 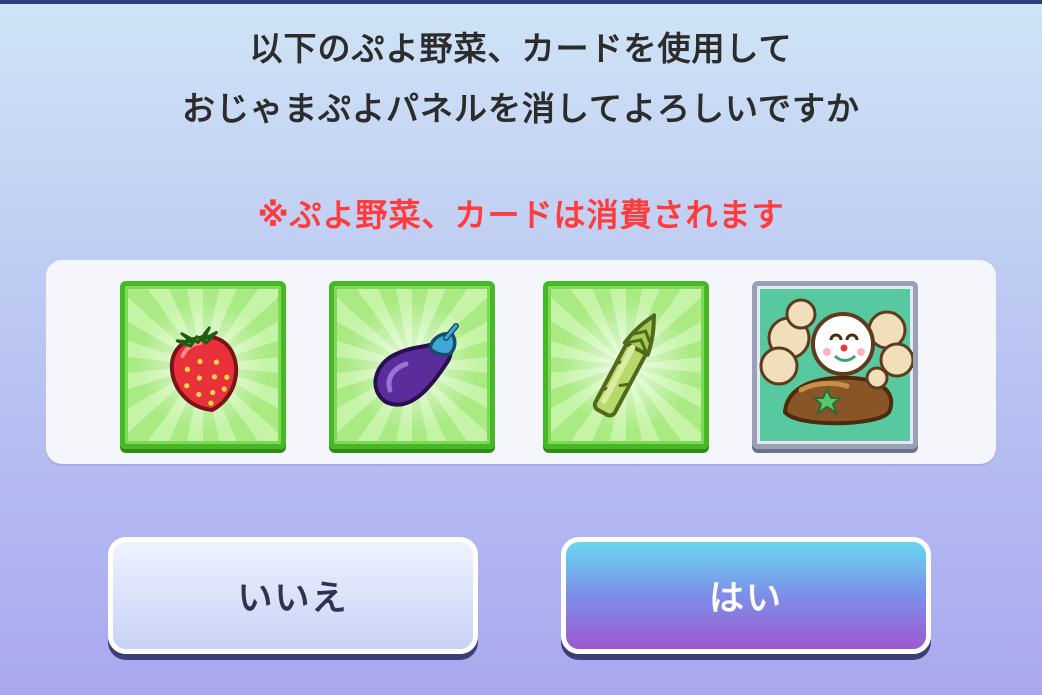 What do you see at coordinates (745, 599) in the screenshot?
I see `yes-button-label: はい` at bounding box center [745, 599].